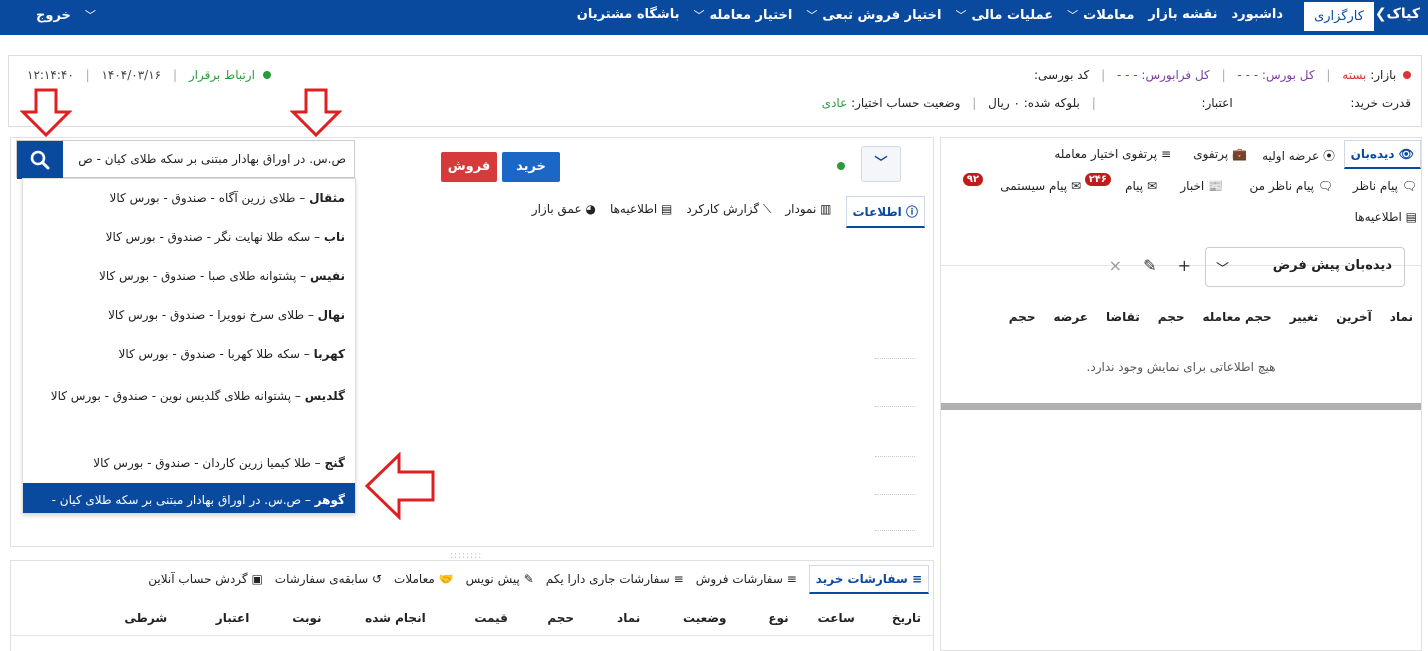 Image resolution: width=1428 pixels, height=651 pixels. What do you see at coordinates (1339, 16) in the screenshot?
I see `tab-brokerage: کارگزاری` at bounding box center [1339, 16].